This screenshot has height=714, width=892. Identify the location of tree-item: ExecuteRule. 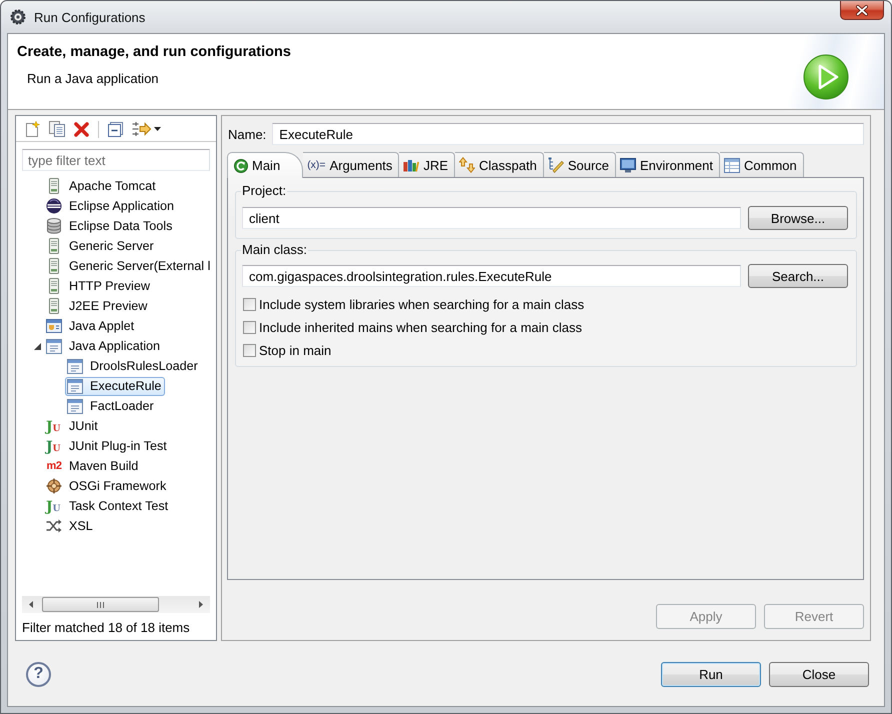
(115, 386).